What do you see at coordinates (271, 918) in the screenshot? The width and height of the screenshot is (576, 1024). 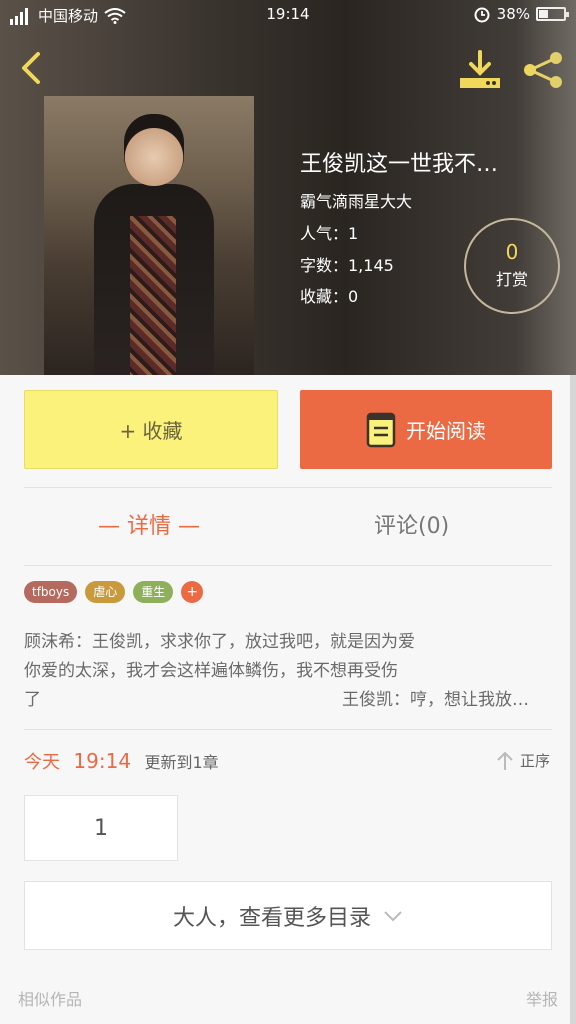 I see `more-catalog-label: 大人，查看更多目录` at bounding box center [271, 918].